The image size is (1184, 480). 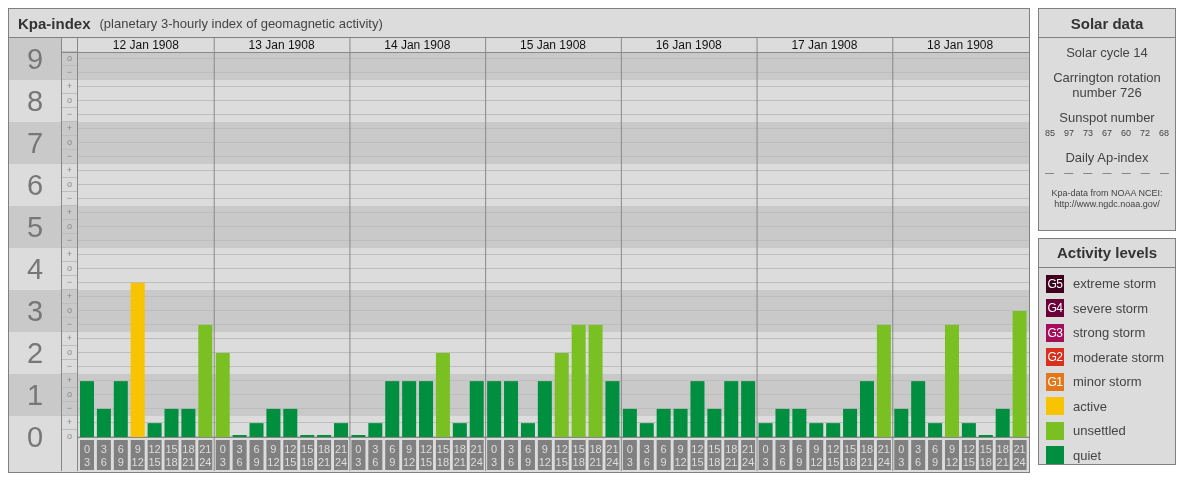 I want to click on sunspot-value: 97, so click(x=1069, y=133).